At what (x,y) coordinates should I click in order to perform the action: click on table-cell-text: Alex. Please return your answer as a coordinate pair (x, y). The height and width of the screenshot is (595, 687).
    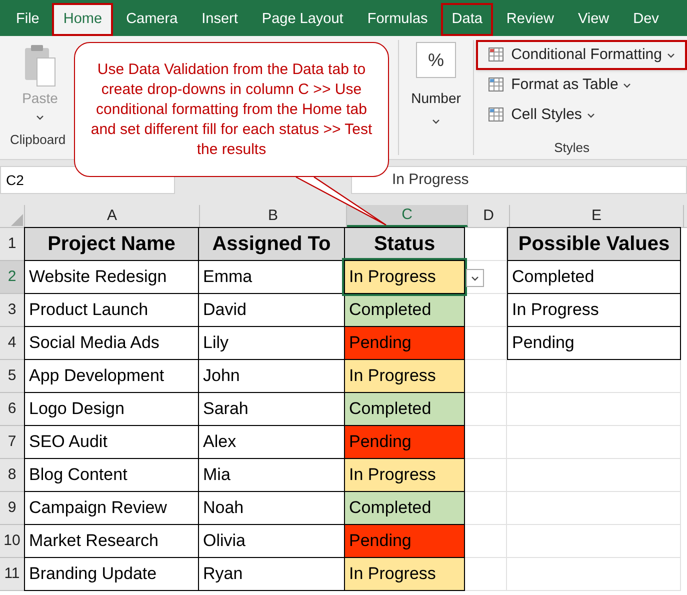
    Looking at the image, I should click on (219, 442).